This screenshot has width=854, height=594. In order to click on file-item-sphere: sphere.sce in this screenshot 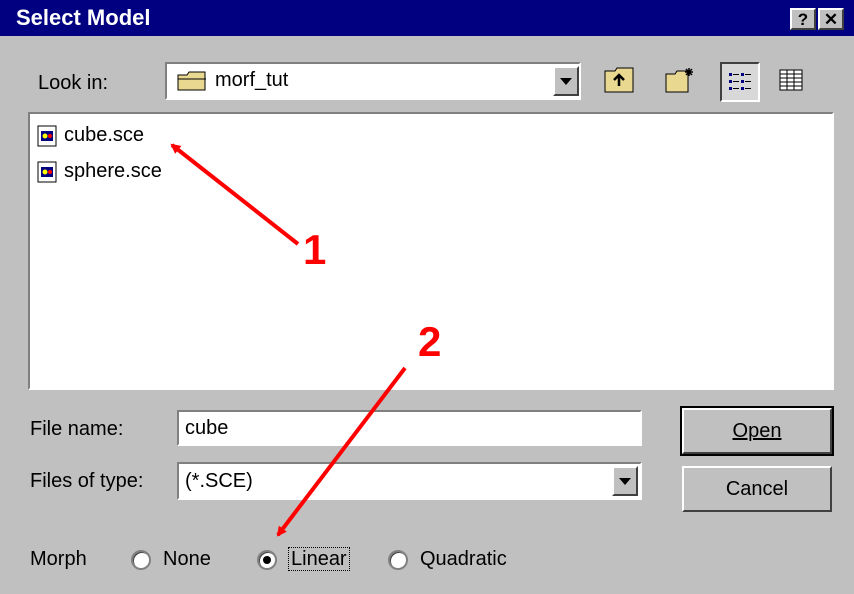, I will do `click(99, 171)`.